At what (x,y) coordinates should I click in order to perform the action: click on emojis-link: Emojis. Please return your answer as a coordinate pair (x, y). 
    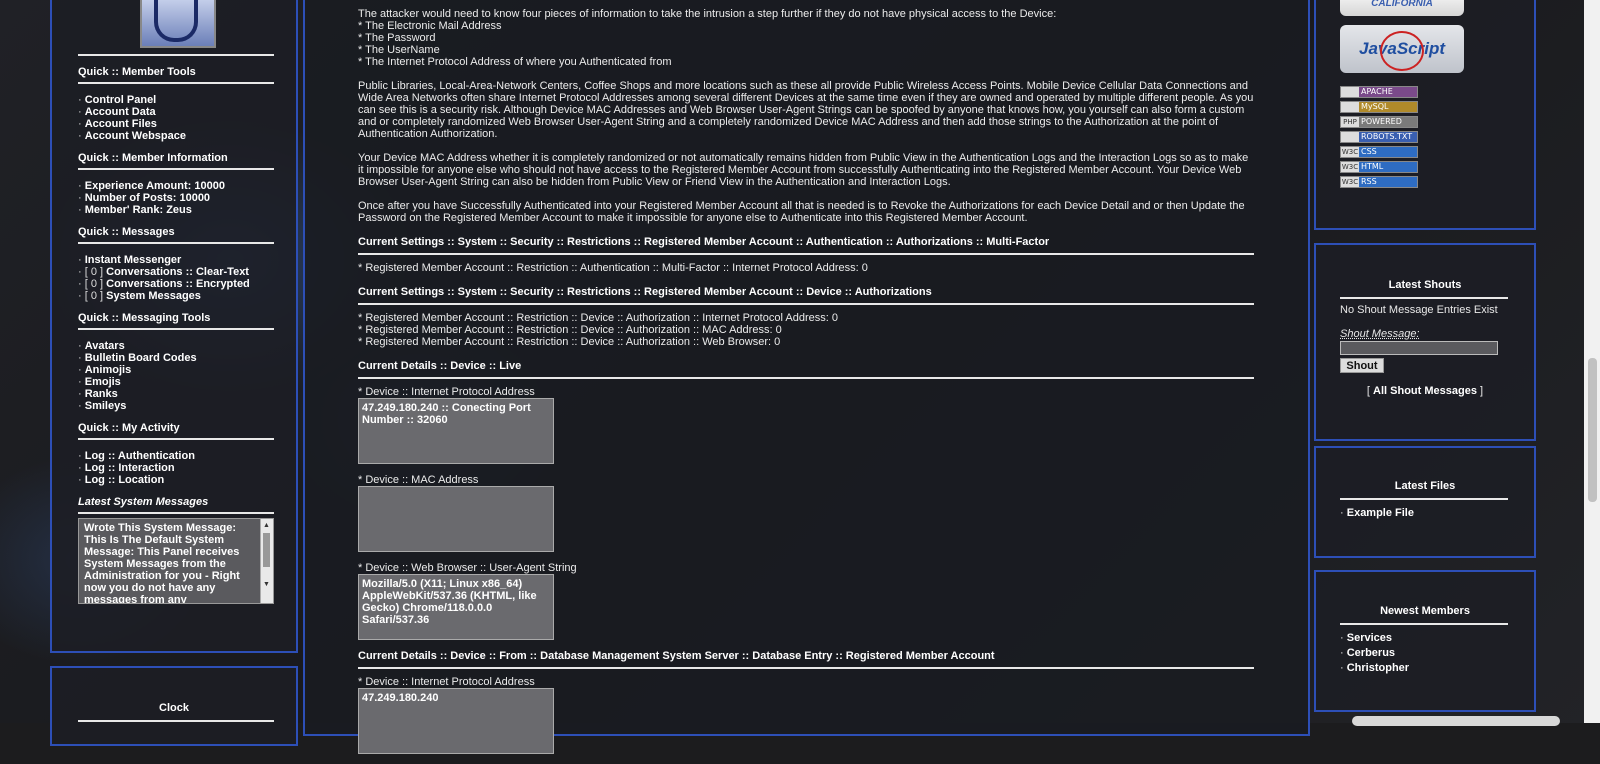
    Looking at the image, I should click on (103, 382).